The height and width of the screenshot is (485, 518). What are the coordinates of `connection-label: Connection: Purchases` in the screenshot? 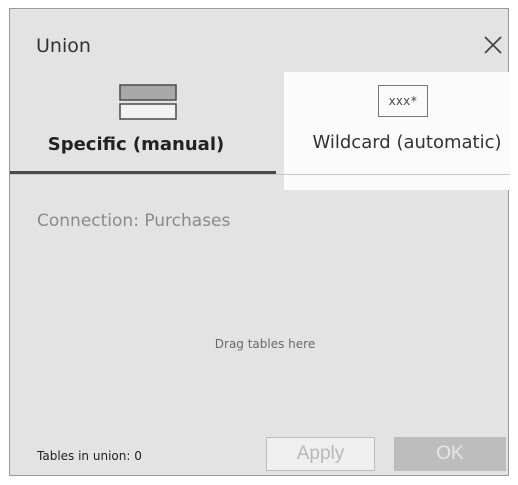 It's located at (134, 221).